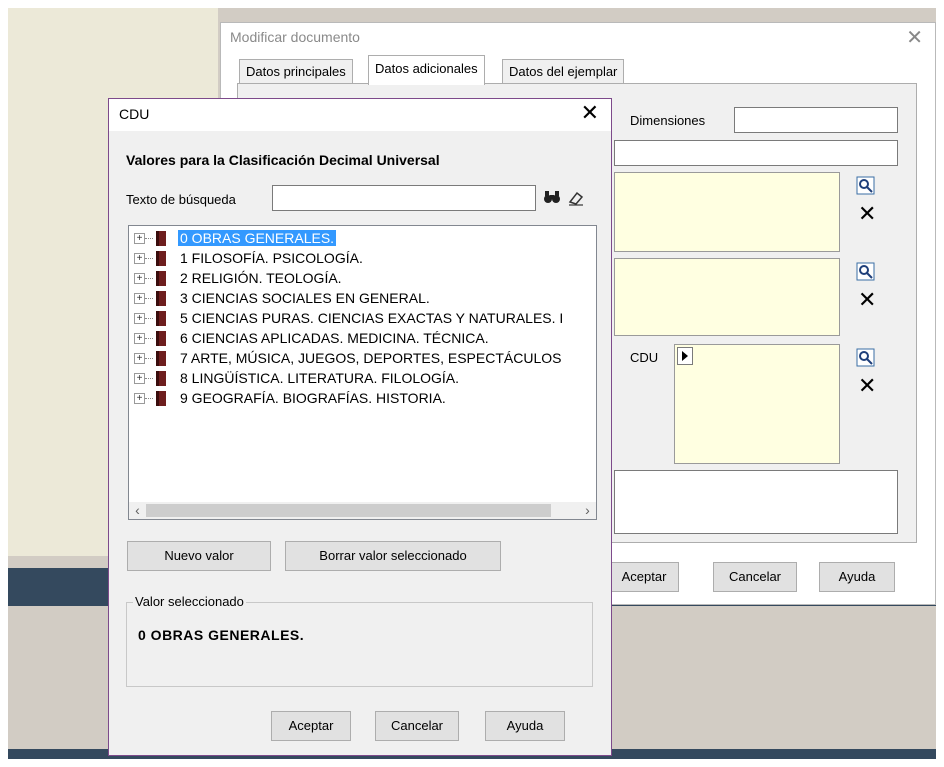  What do you see at coordinates (348, 510) in the screenshot?
I see `scrollbar-thumb` at bounding box center [348, 510].